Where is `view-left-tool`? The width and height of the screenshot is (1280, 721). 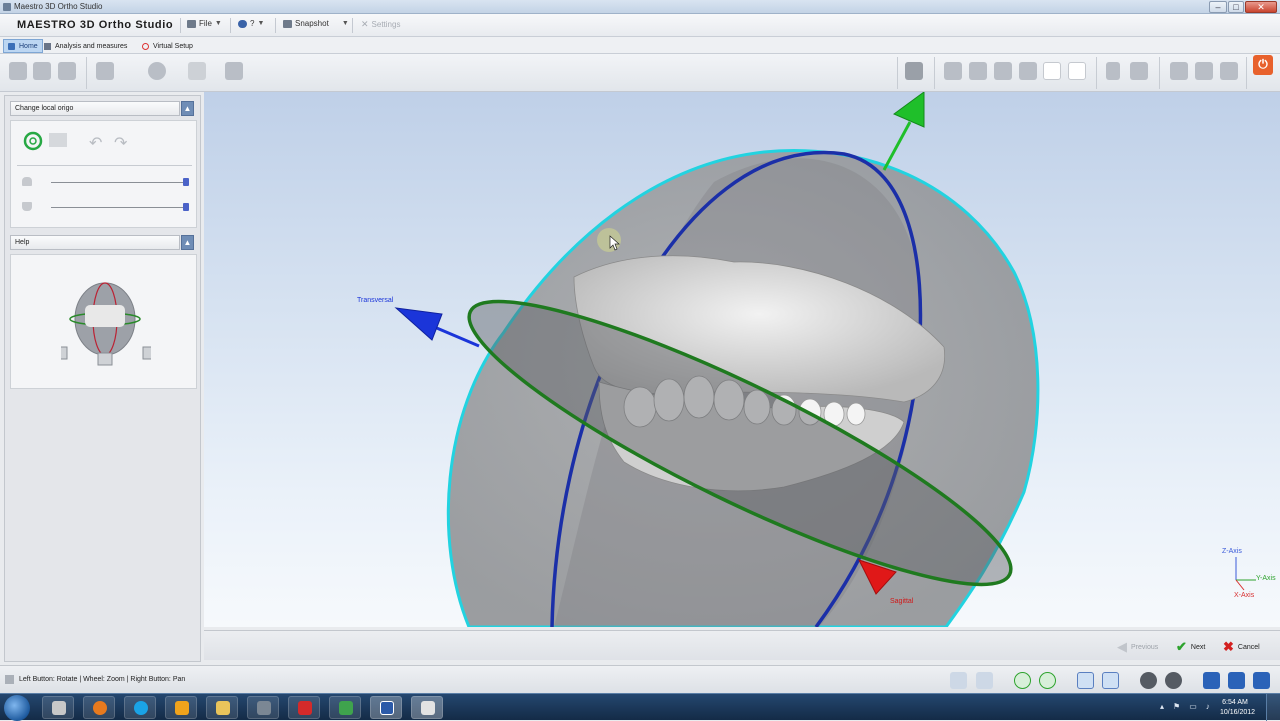 view-left-tool is located at coordinates (1003, 71).